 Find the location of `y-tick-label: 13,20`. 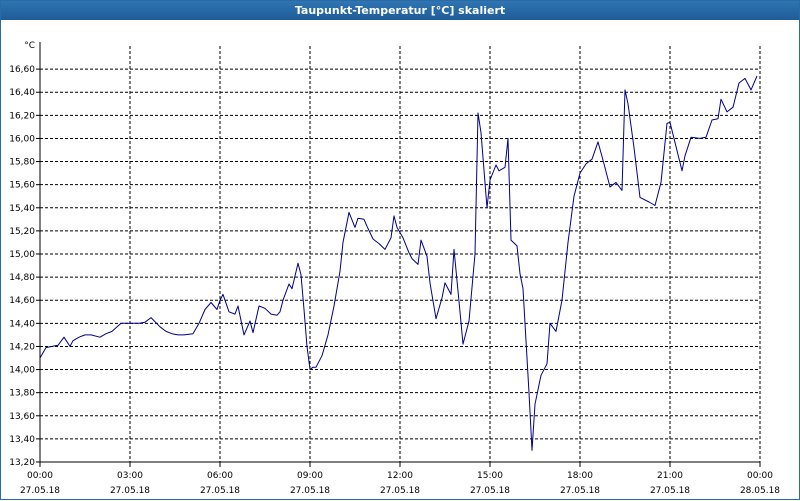

y-tick-label: 13,20 is located at coordinates (22, 463).